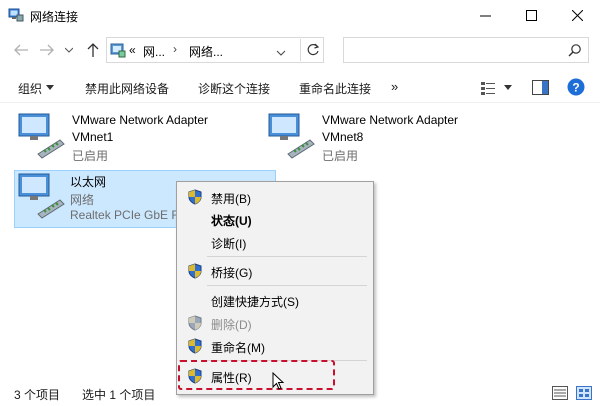 This screenshot has height=406, width=600. I want to click on menu-item-status: 状态(U), so click(275, 219).